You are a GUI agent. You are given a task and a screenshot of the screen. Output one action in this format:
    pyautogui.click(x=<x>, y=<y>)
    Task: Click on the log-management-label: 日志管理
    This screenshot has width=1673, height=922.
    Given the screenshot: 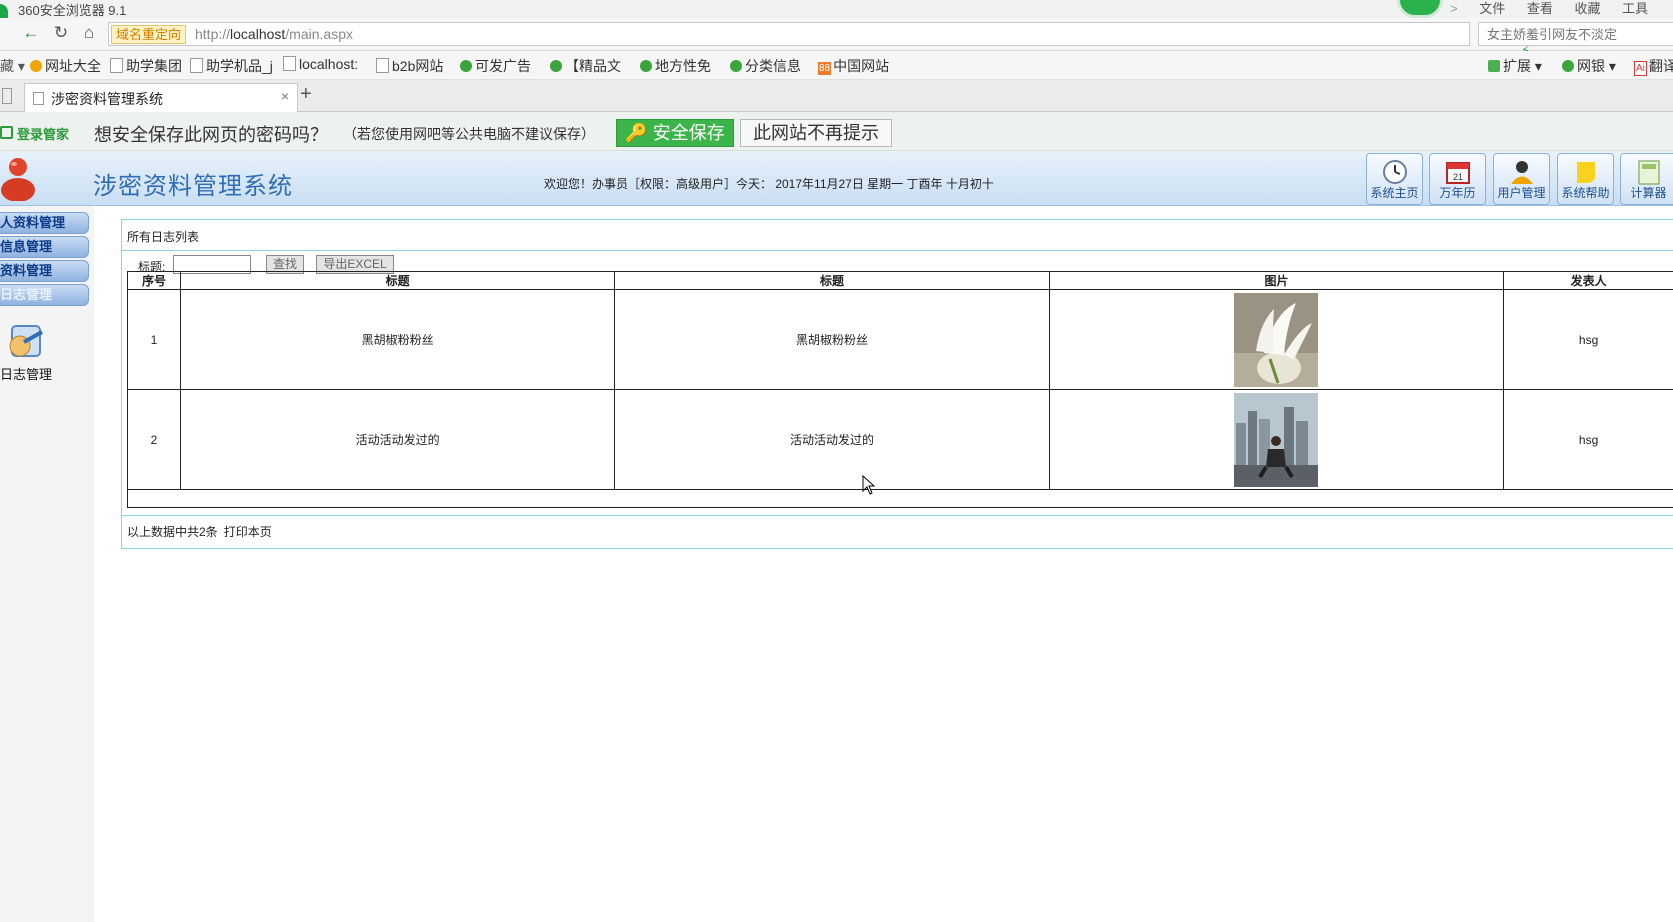 What is the action you would take?
    pyautogui.click(x=26, y=373)
    